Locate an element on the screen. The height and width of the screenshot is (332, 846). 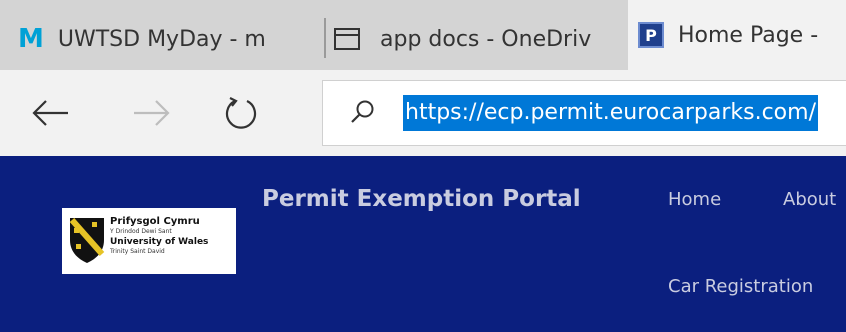
forward-button is located at coordinates (152, 113).